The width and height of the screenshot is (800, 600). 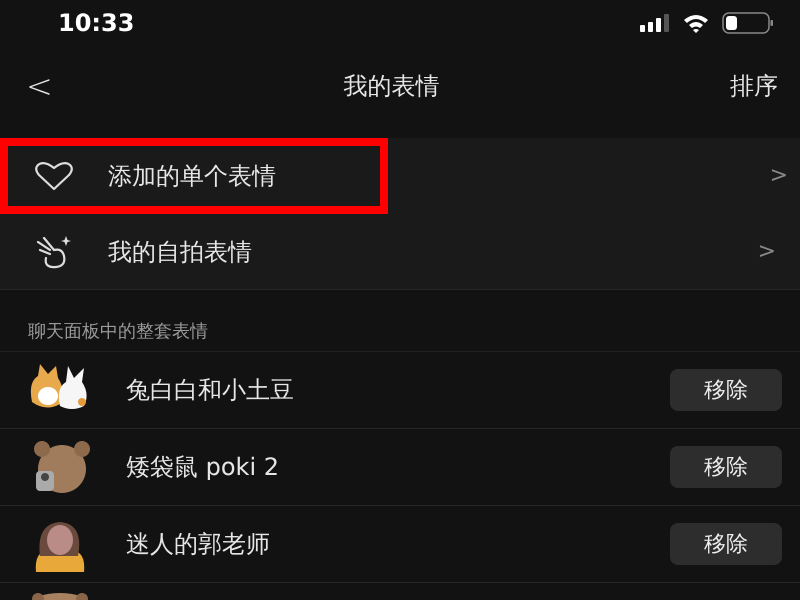 I want to click on sort-button: 排序, so click(x=754, y=86).